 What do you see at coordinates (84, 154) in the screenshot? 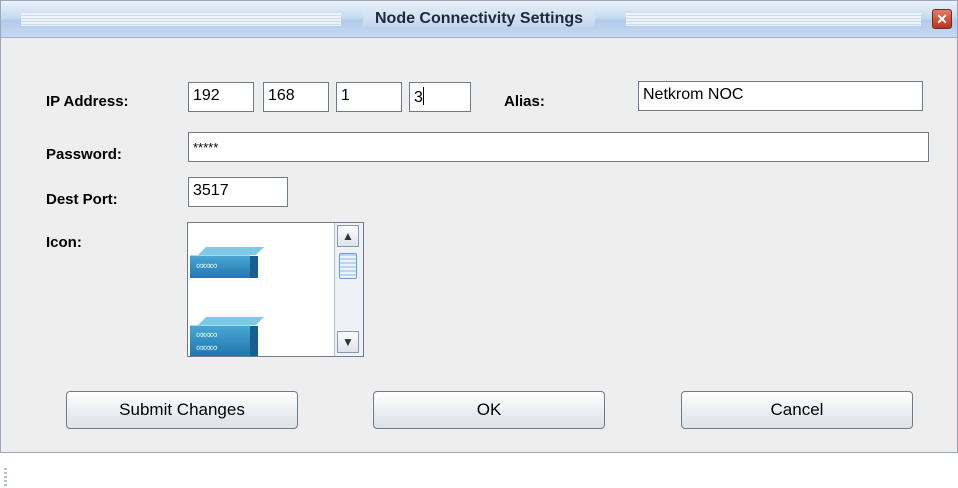
I see `password-label: Password:` at bounding box center [84, 154].